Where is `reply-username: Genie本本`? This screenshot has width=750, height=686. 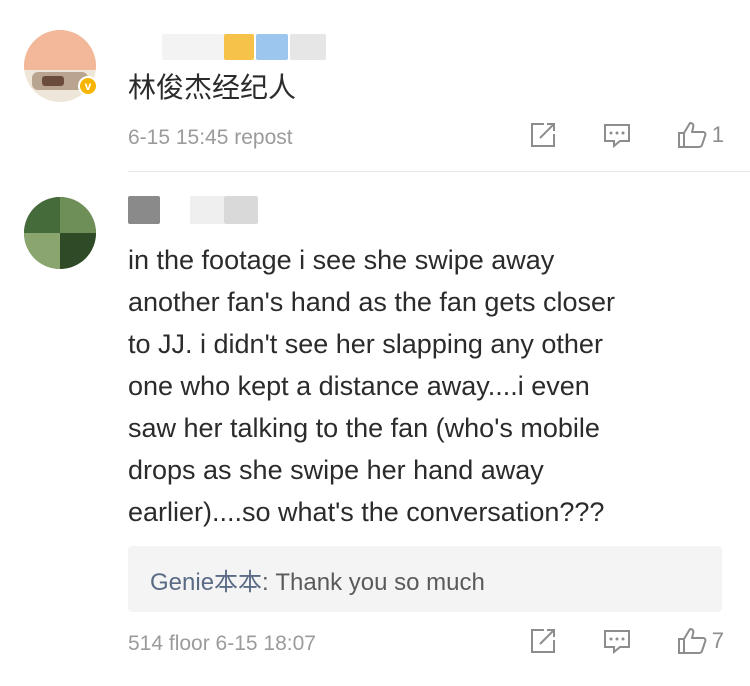
reply-username: Genie本本 is located at coordinates (206, 582).